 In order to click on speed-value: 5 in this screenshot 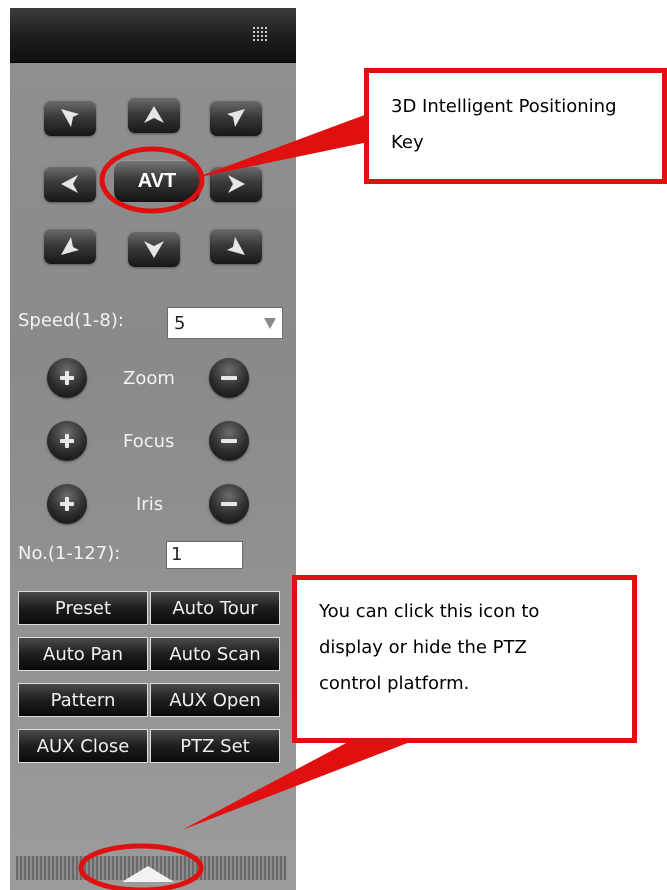, I will do `click(180, 323)`.